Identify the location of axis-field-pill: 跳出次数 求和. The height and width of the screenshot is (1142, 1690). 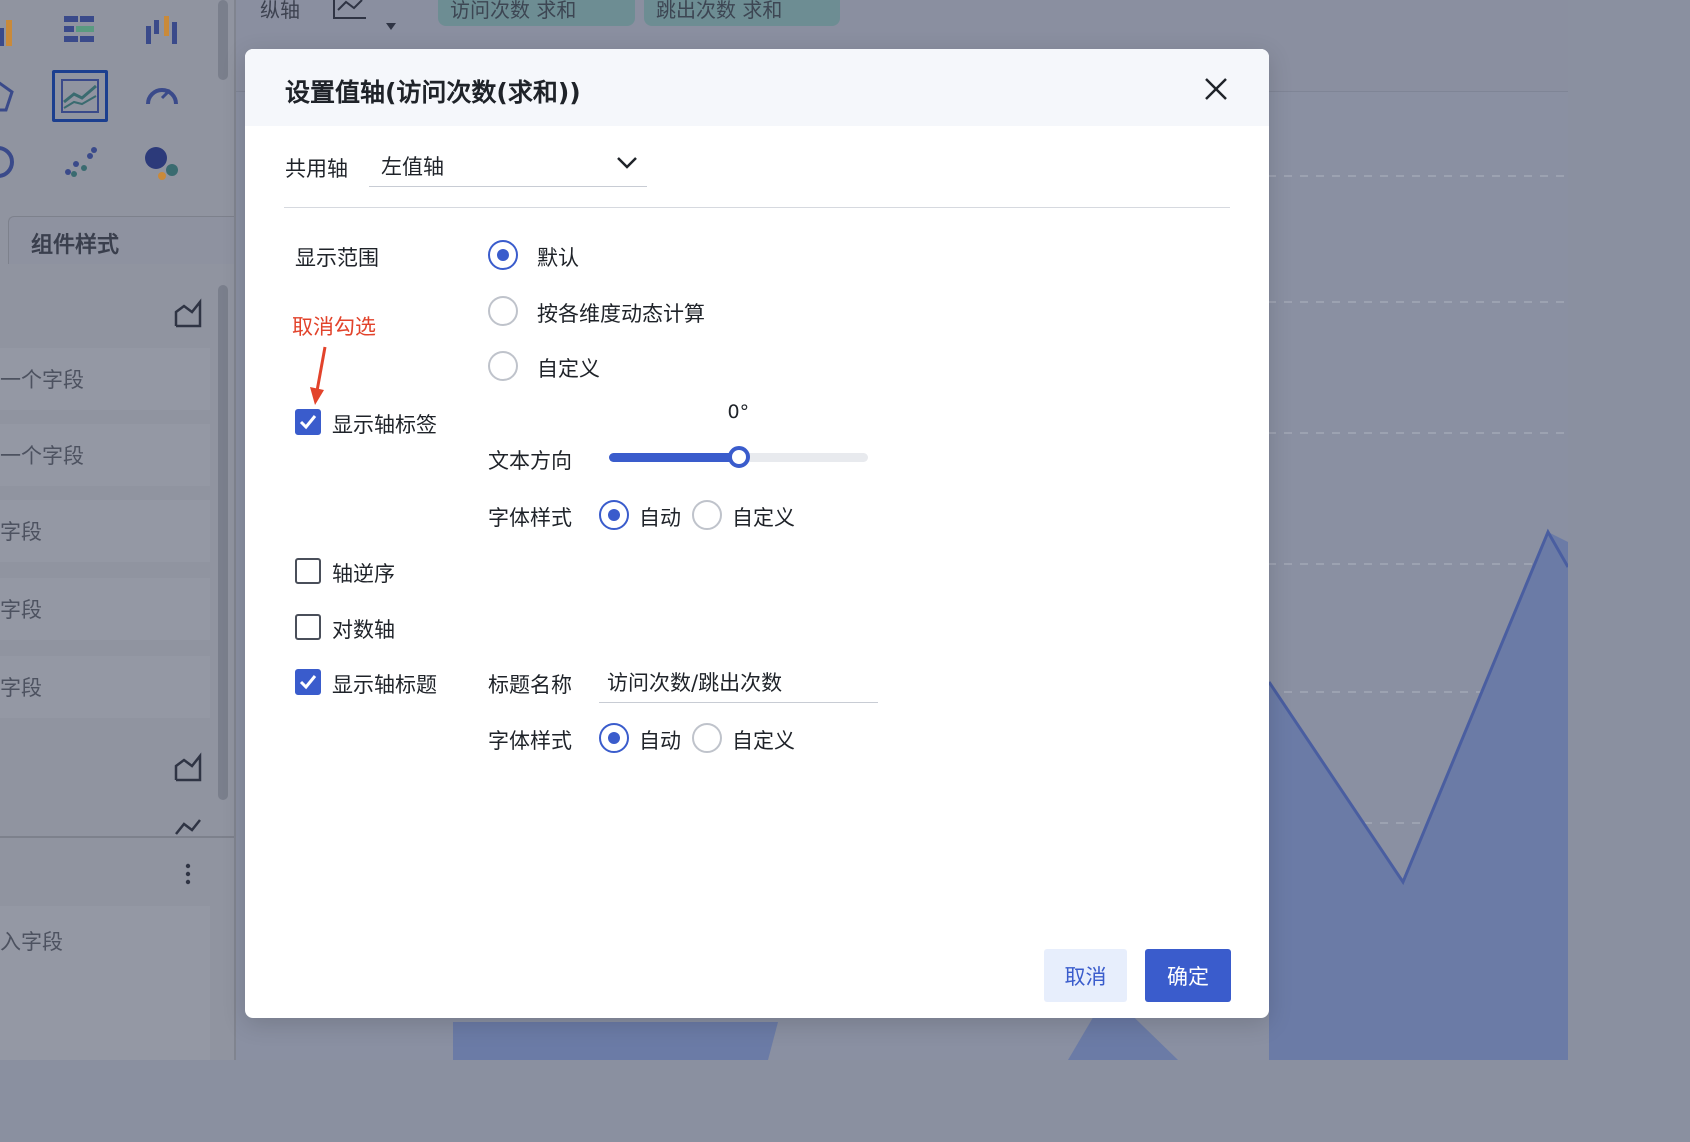
(742, 13).